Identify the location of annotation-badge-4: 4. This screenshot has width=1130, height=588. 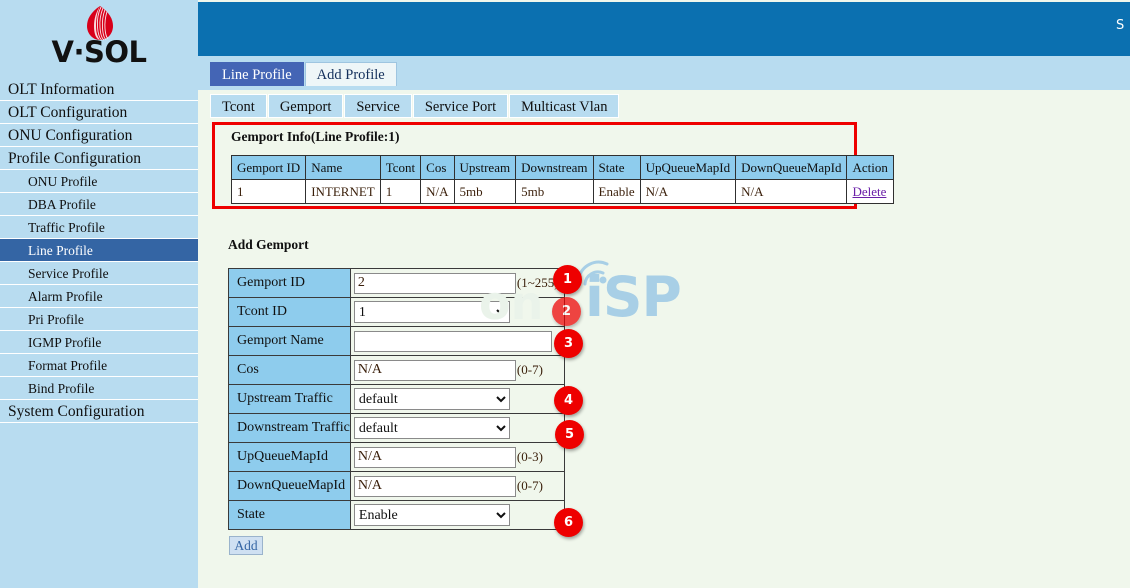
(568, 400).